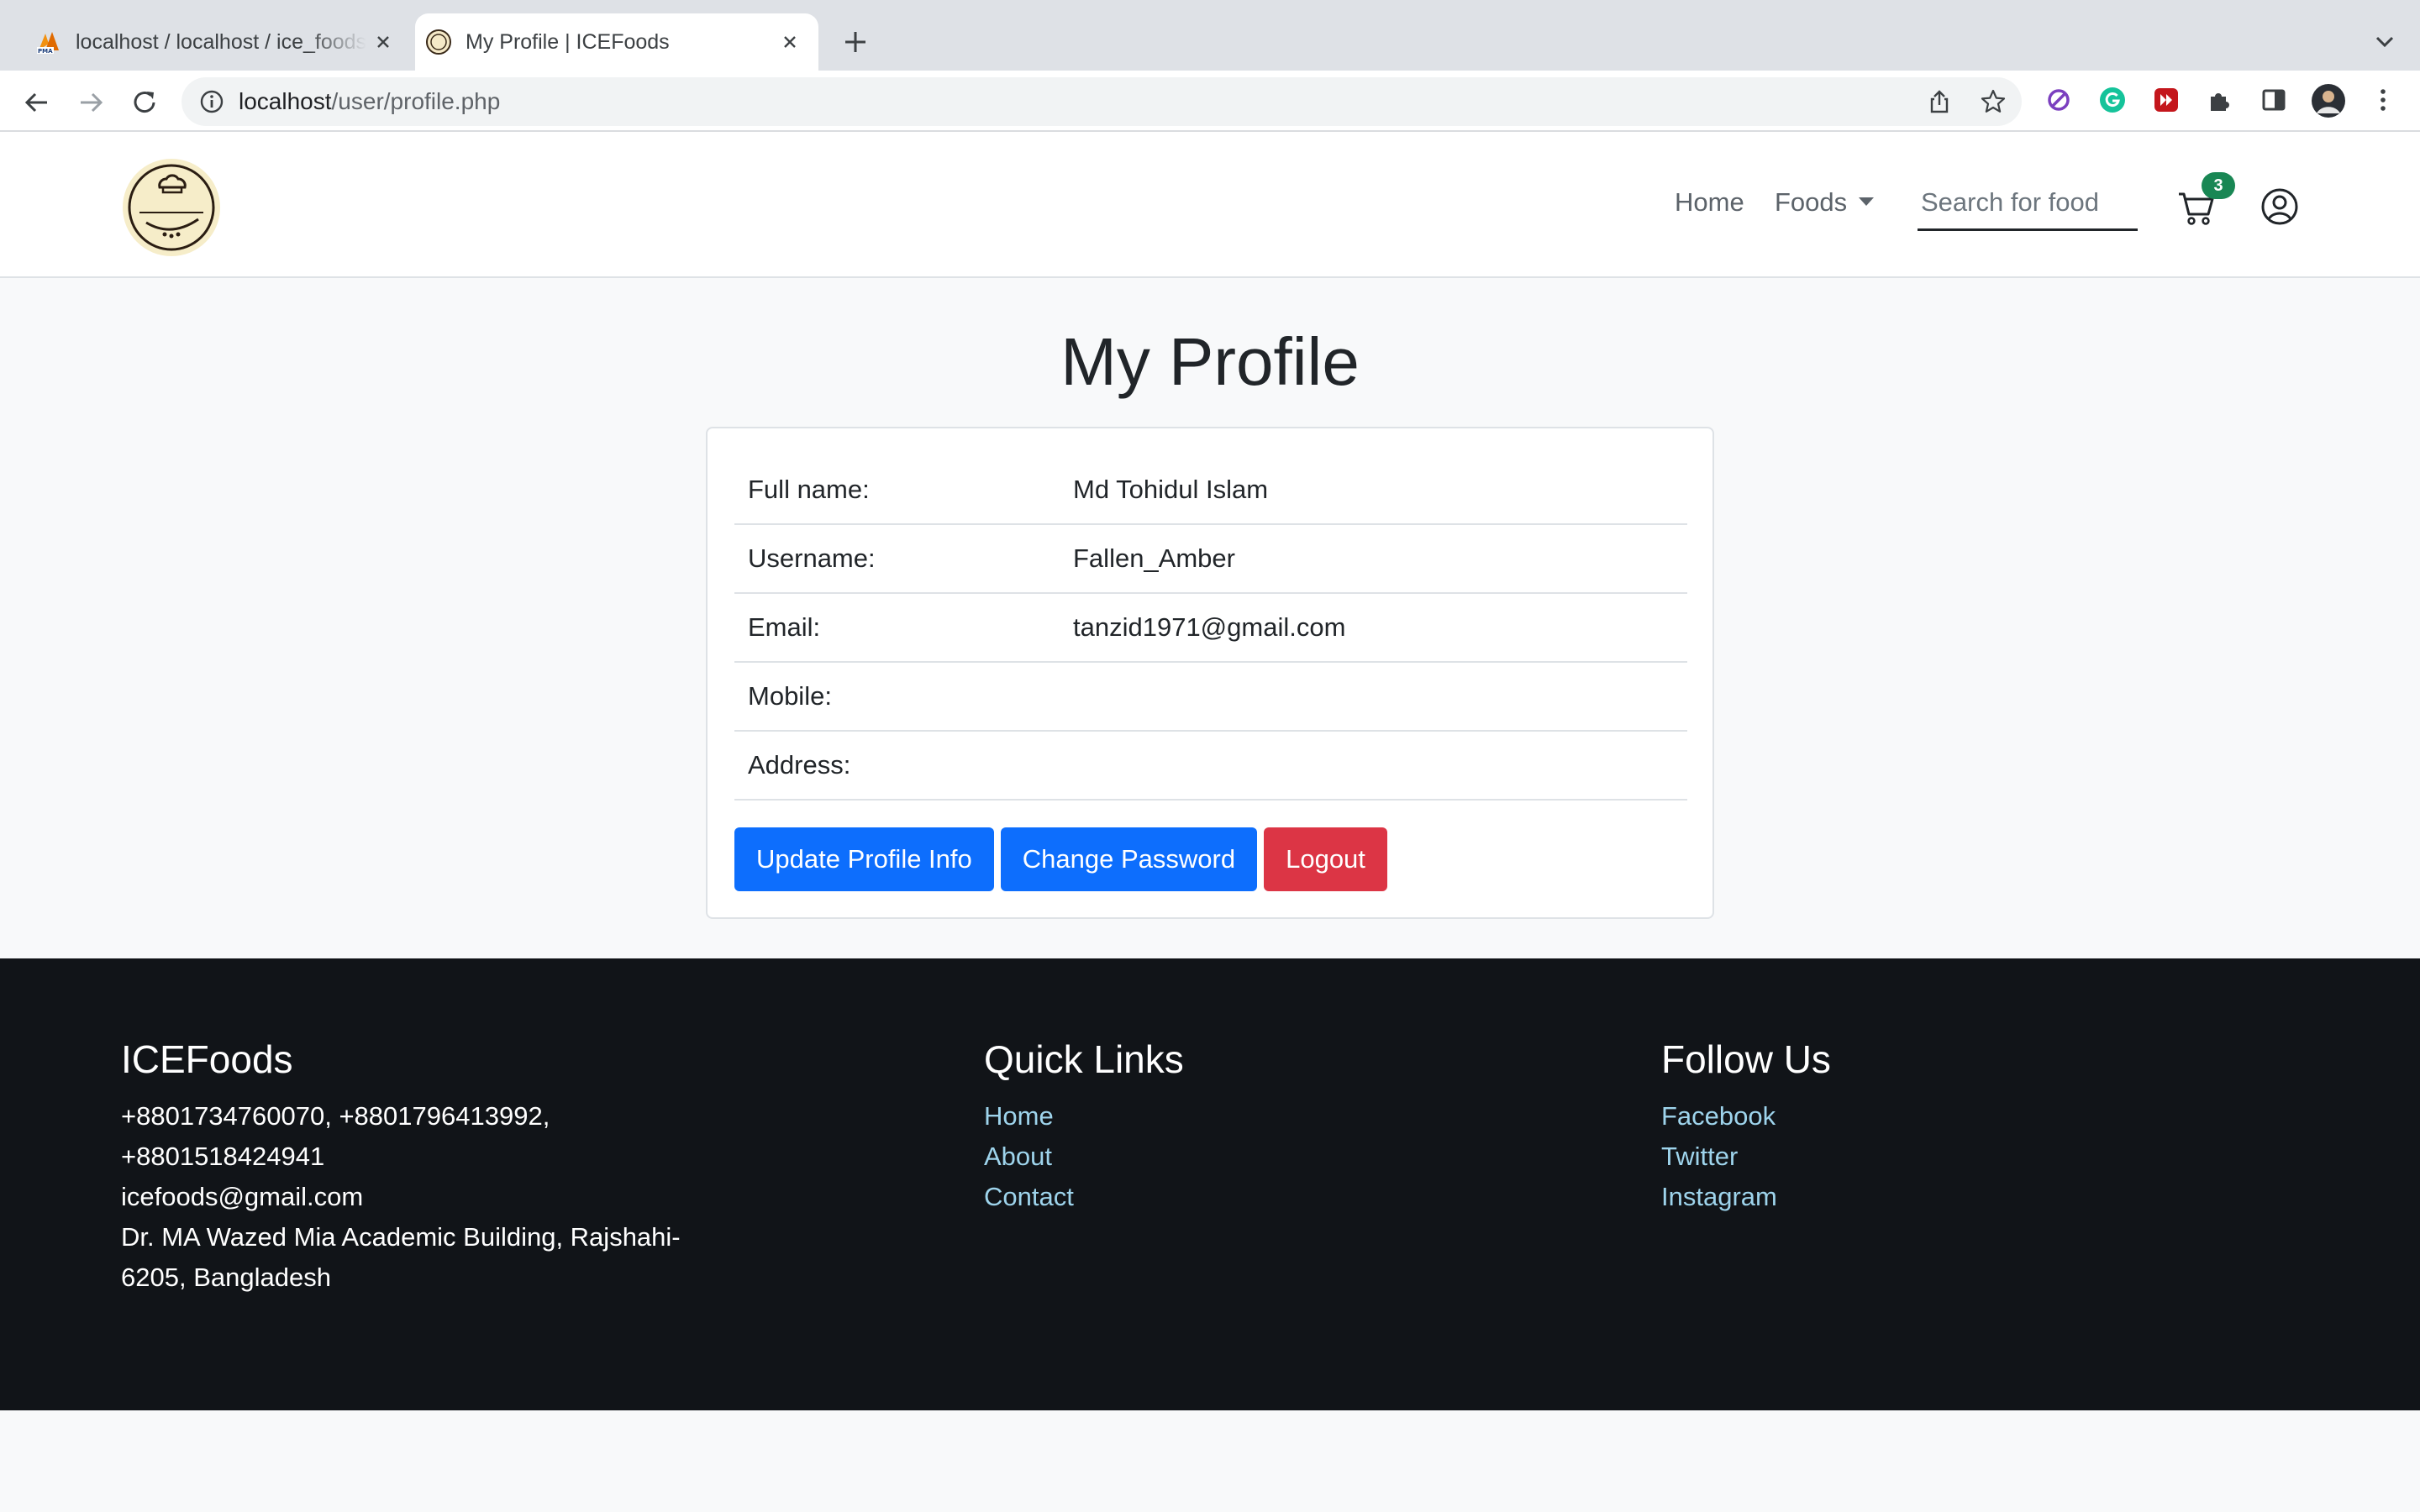 This screenshot has width=2420, height=1512. Describe the element at coordinates (1746, 1157) in the screenshot. I see `footer-link-twitter: Twitter` at that location.